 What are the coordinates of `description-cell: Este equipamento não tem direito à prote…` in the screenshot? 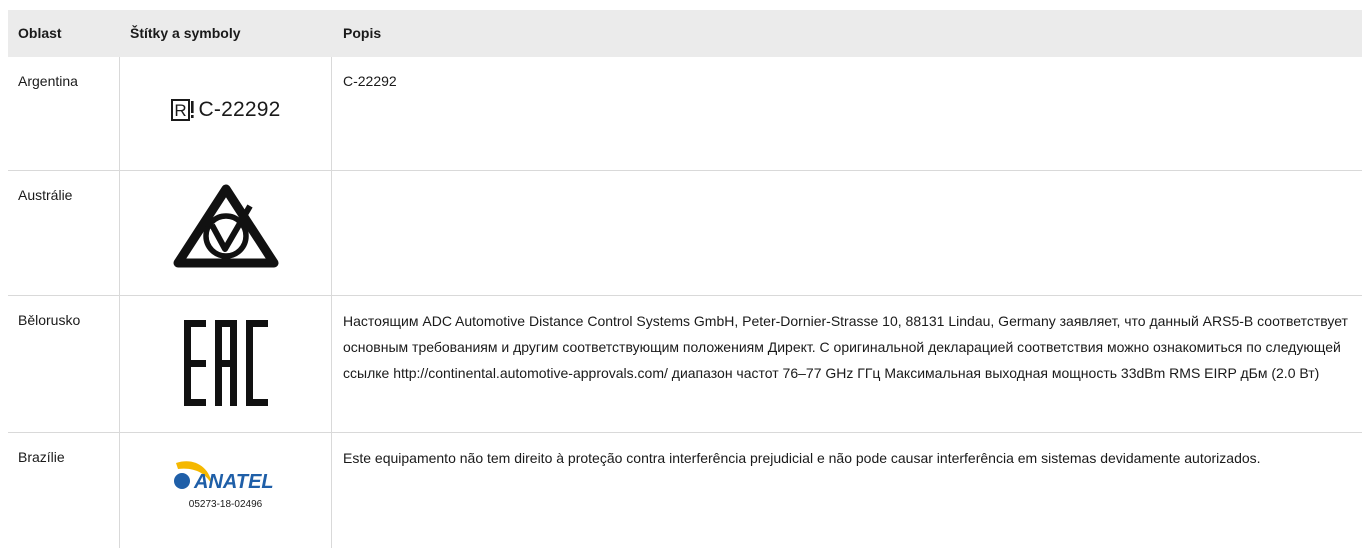 It's located at (802, 458).